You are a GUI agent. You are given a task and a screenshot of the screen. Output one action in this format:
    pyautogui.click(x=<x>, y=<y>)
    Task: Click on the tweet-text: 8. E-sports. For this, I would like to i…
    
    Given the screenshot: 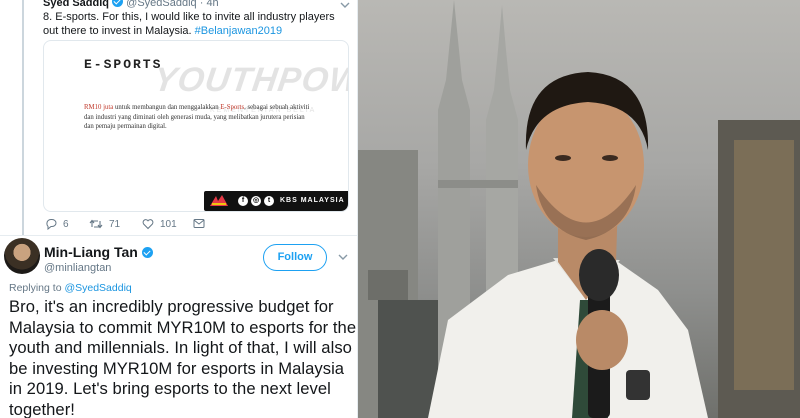 What is the action you would take?
    pyautogui.click(x=195, y=24)
    